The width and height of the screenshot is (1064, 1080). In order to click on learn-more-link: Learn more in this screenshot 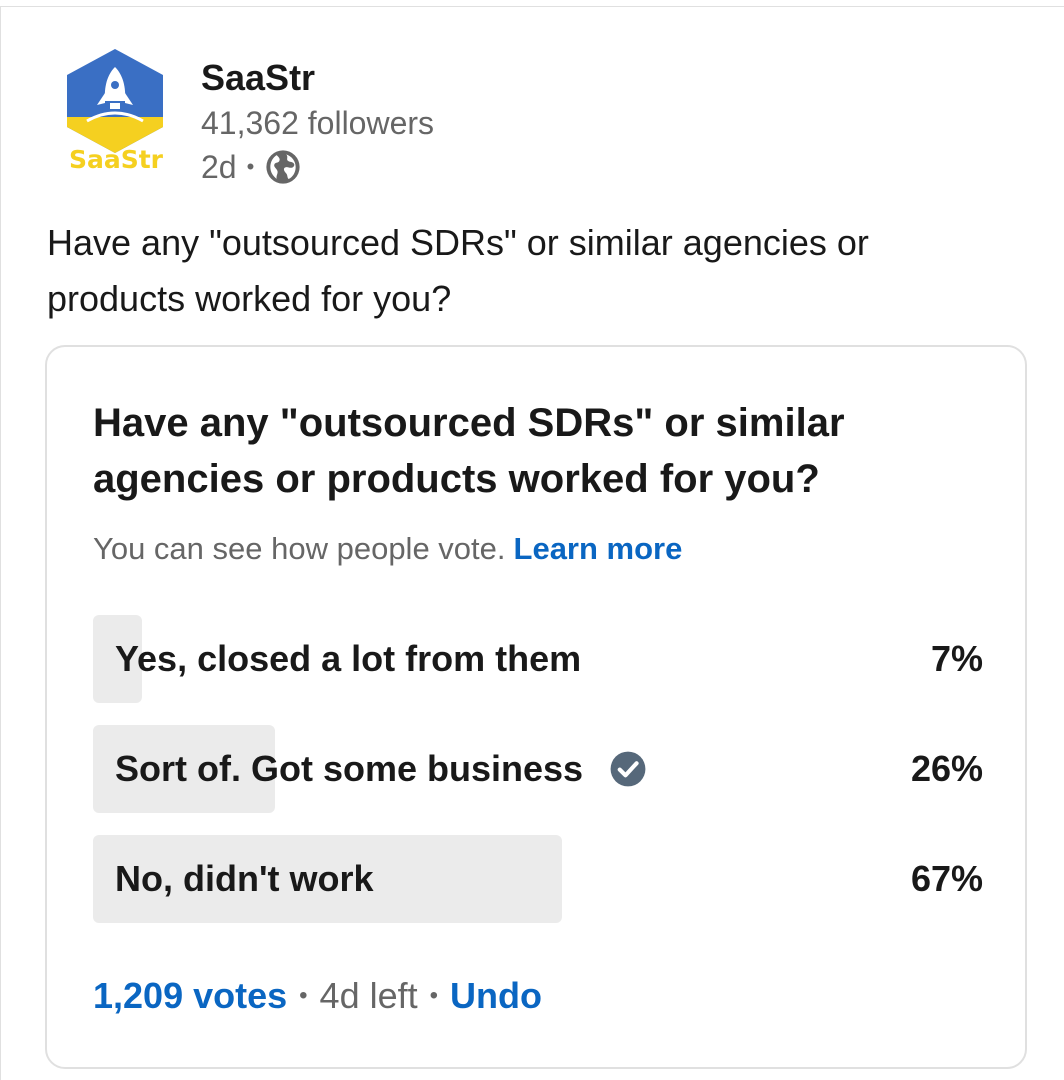, I will do `click(598, 548)`.